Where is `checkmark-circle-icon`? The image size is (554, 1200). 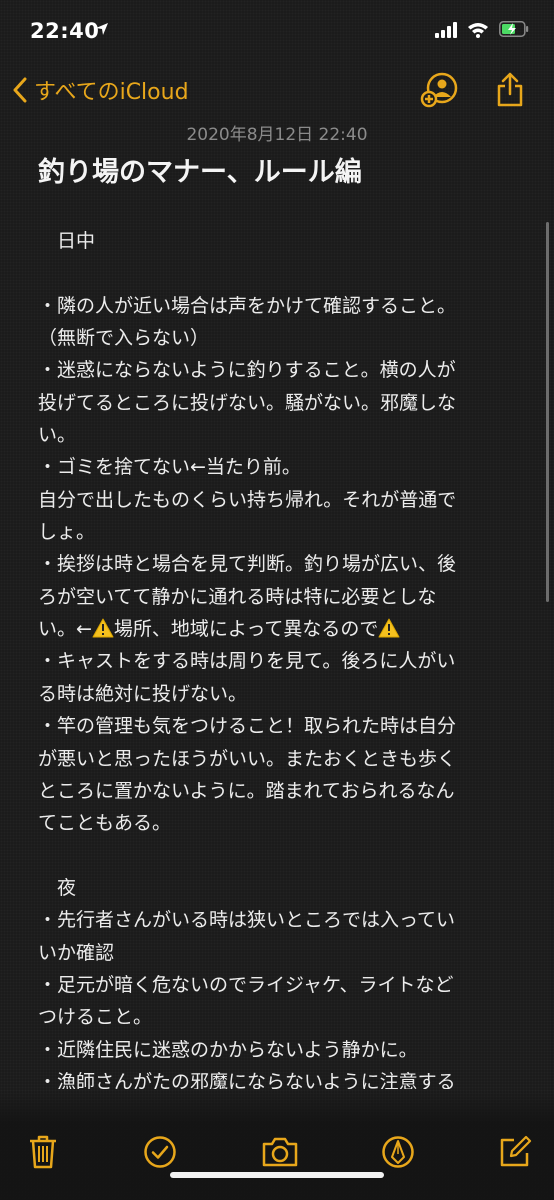 checkmark-circle-icon is located at coordinates (160, 1152).